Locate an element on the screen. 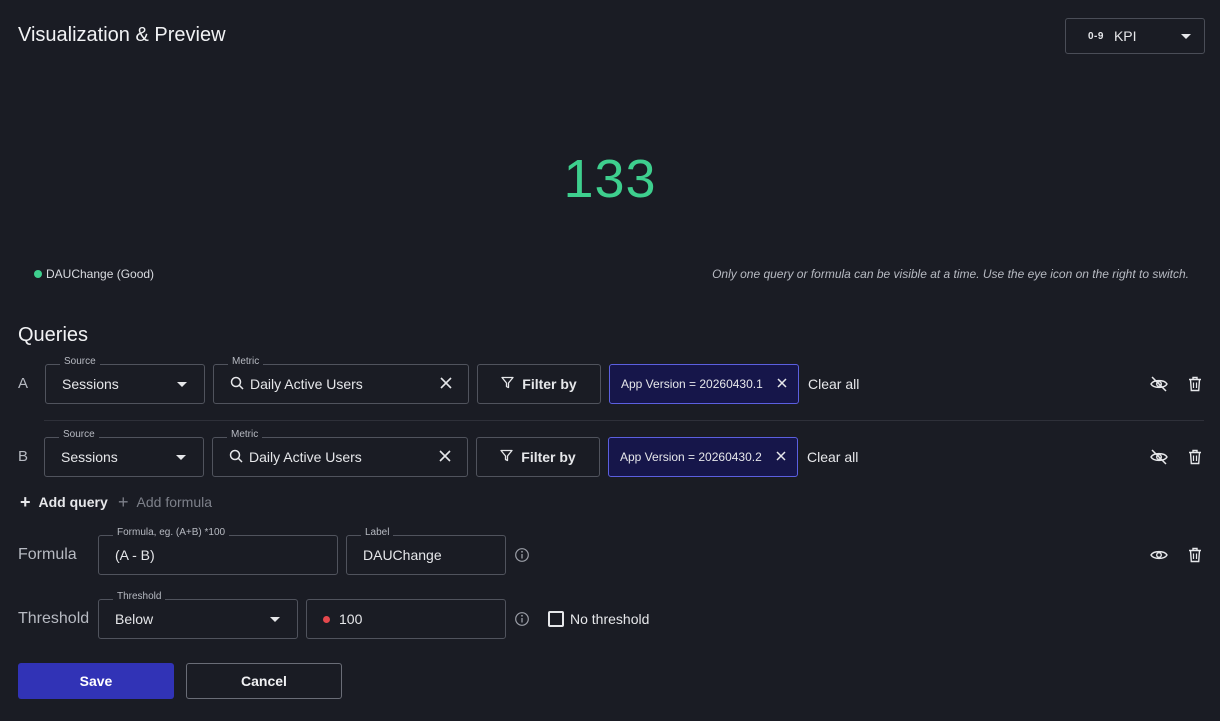 Image resolution: width=1220 pixels, height=721 pixels. add-query-button: + Add query is located at coordinates (64, 502).